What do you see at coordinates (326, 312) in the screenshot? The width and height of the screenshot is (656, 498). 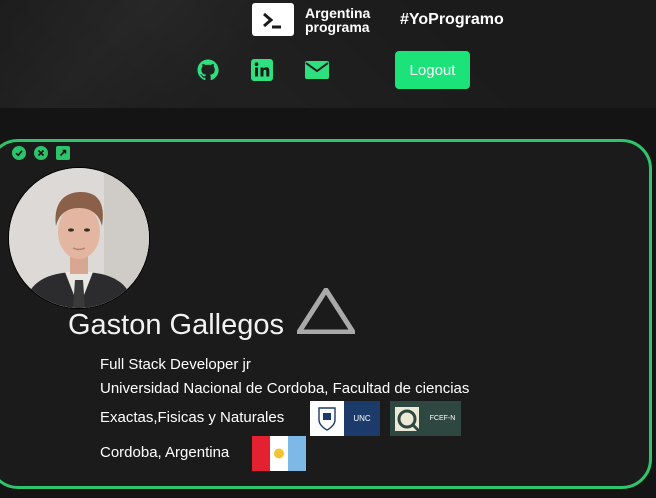 I see `argentina-programa-watermark-icon` at bounding box center [326, 312].